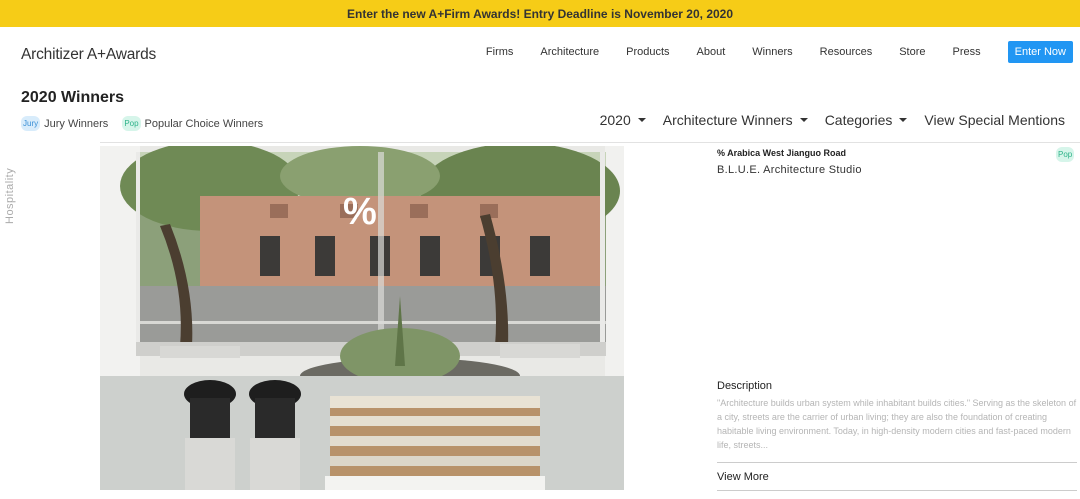 The image size is (1080, 499). Describe the element at coordinates (76, 123) in the screenshot. I see `jury-label: Jury Winners` at that location.